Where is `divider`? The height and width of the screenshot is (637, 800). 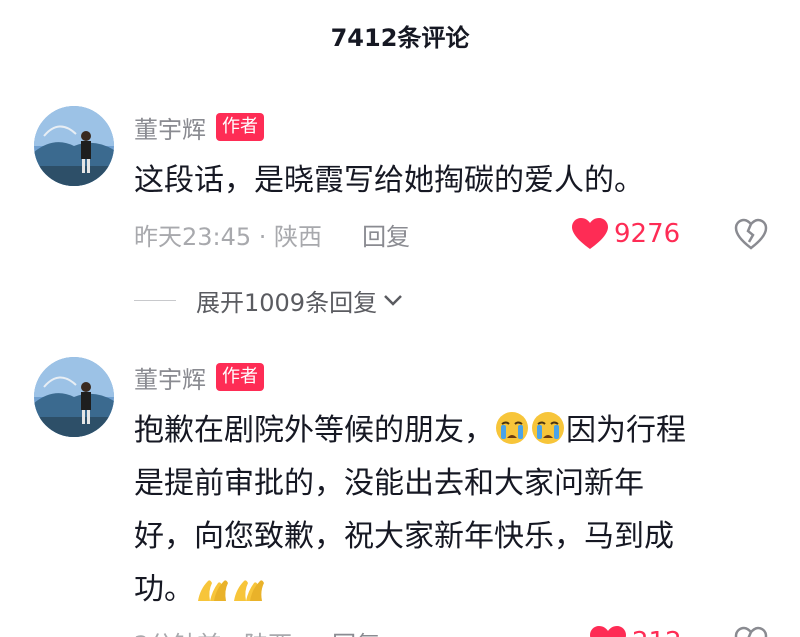
divider is located at coordinates (155, 300).